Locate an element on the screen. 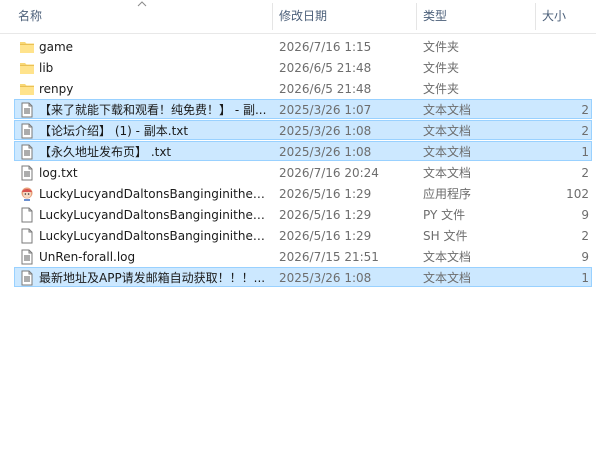 The image size is (596, 469). file-row: renpy 2026/6/5 21:48 文件夹 is located at coordinates (303, 88).